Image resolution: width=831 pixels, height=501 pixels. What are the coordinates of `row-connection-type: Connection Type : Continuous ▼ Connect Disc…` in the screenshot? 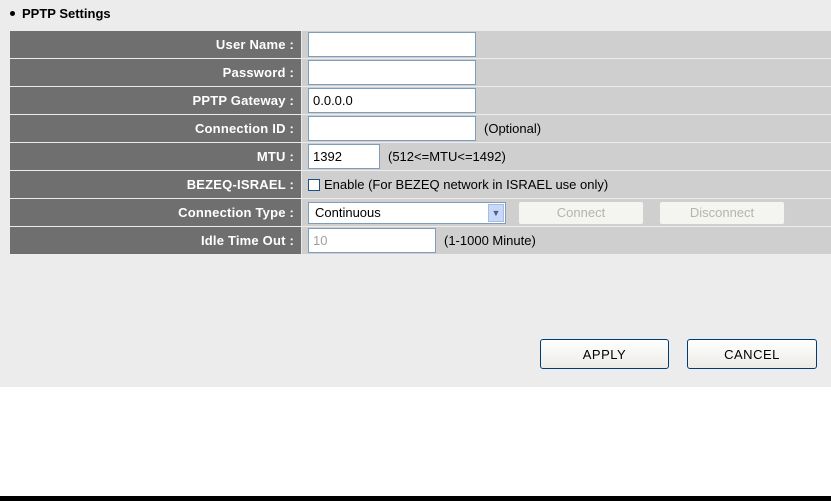 It's located at (420, 212).